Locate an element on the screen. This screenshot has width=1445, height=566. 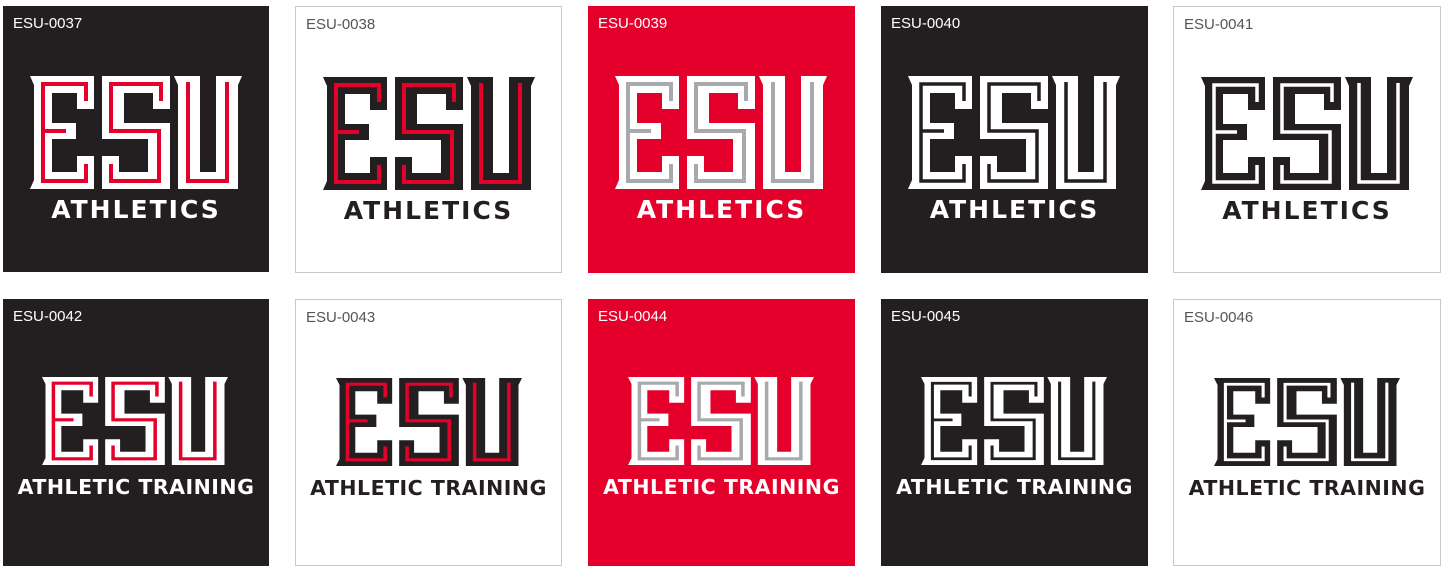
logo-code: ESU-0040 is located at coordinates (926, 23).